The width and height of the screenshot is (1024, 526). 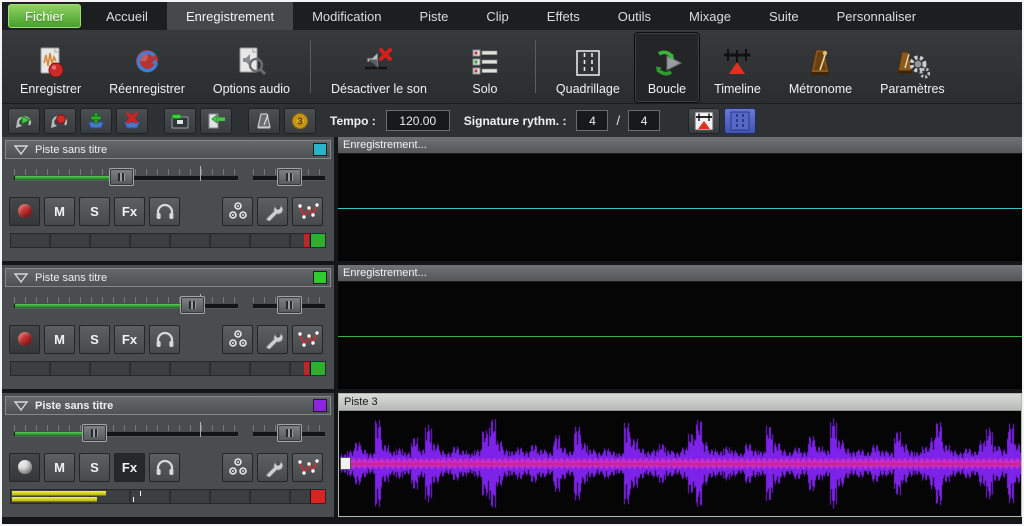 What do you see at coordinates (216, 120) in the screenshot?
I see `import-file-button` at bounding box center [216, 120].